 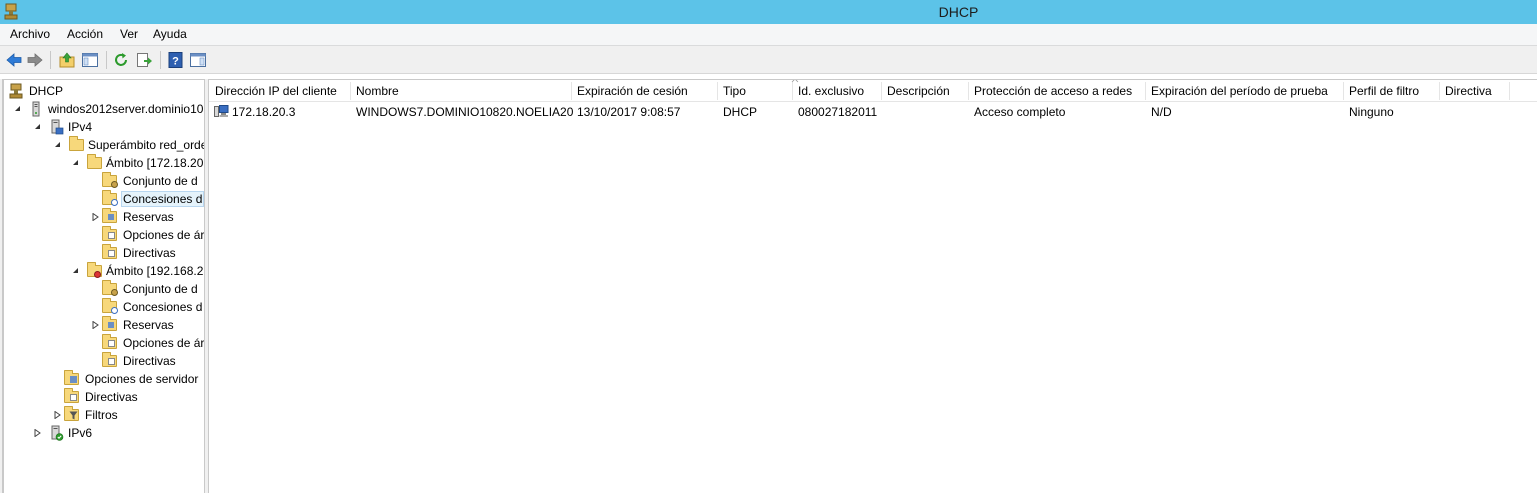 What do you see at coordinates (36, 109) in the screenshot?
I see `server-icon` at bounding box center [36, 109].